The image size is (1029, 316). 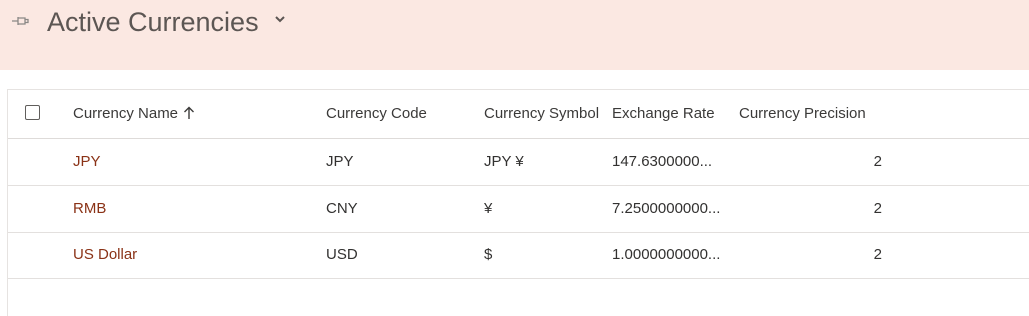 What do you see at coordinates (280, 19) in the screenshot?
I see `chevron-down-icon` at bounding box center [280, 19].